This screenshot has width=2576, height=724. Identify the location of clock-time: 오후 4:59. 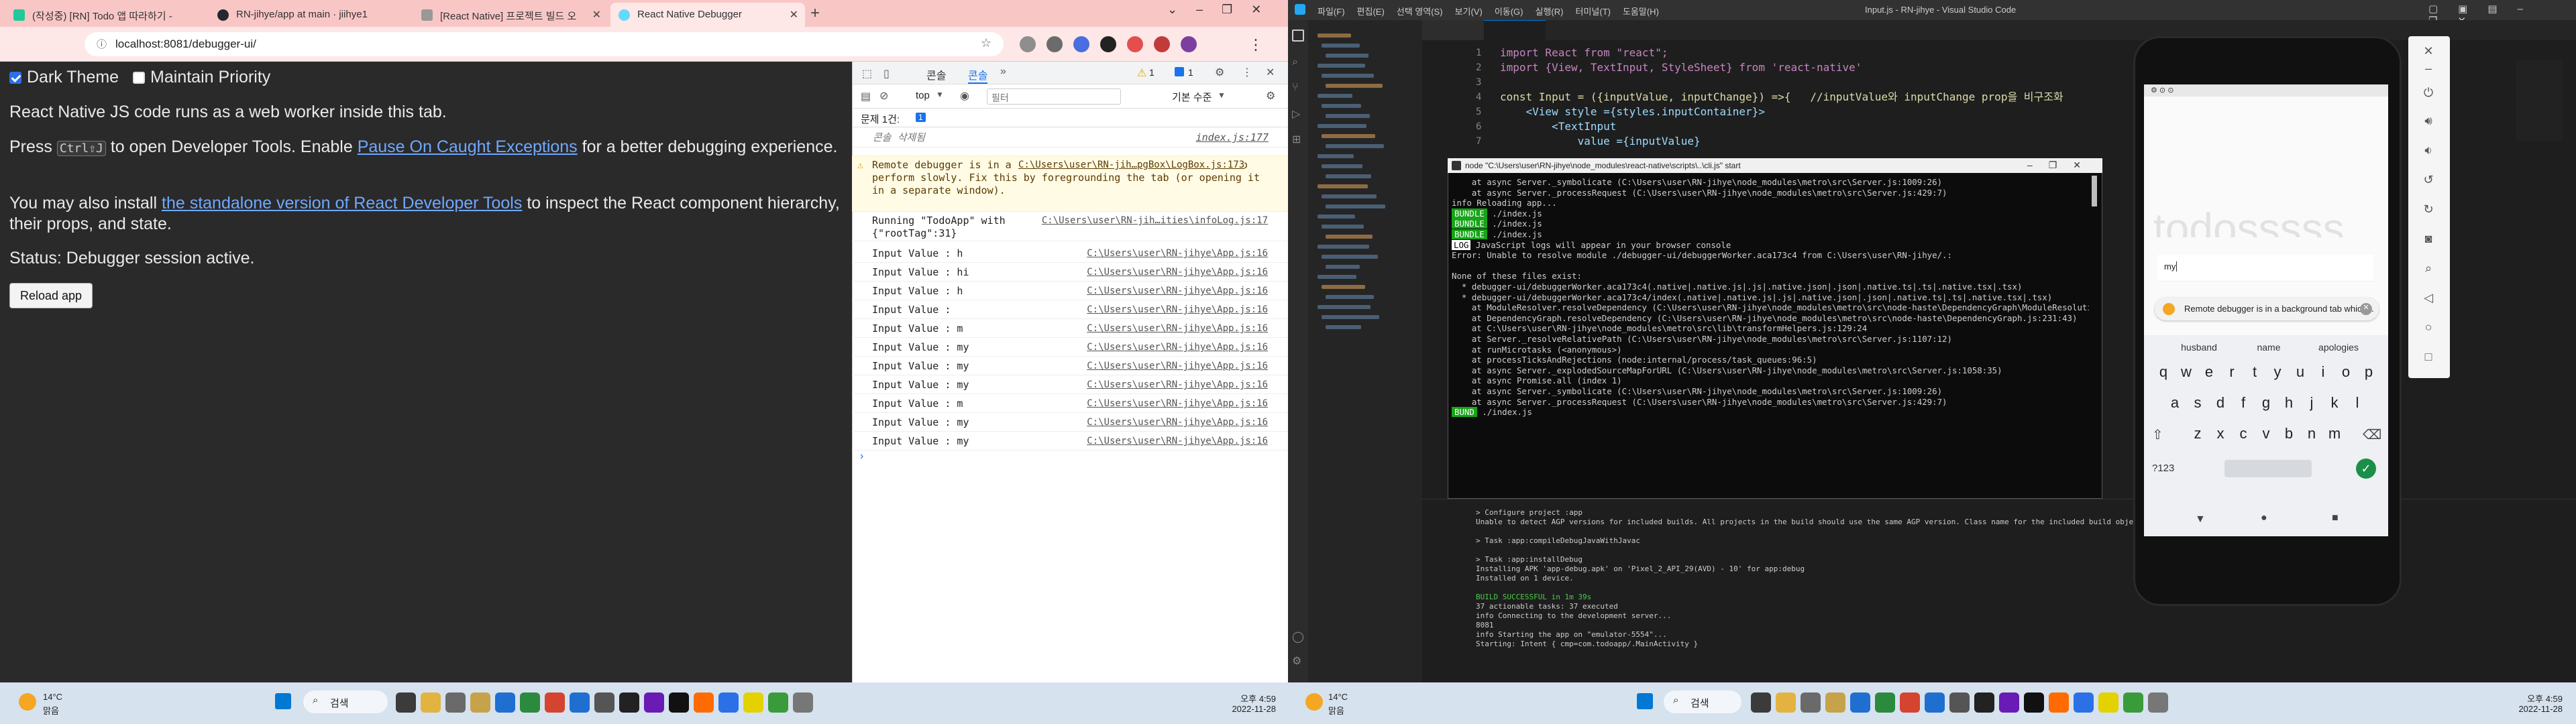
(2536, 698).